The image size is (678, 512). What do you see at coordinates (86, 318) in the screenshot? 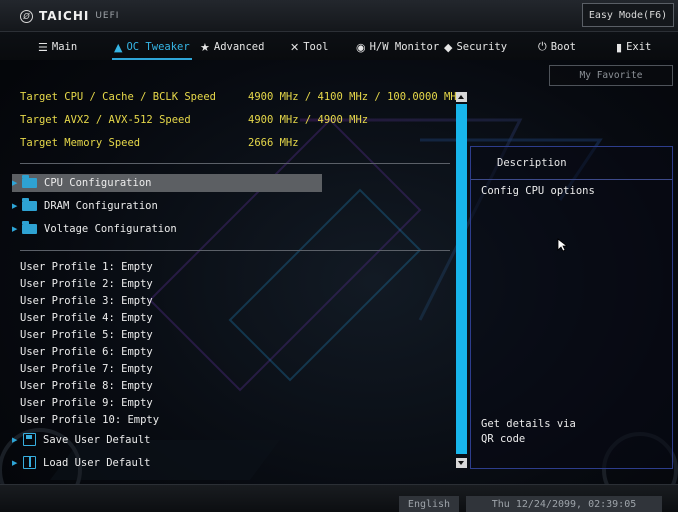
I see `user-profile-4: User Profile 4: Empty` at bounding box center [86, 318].